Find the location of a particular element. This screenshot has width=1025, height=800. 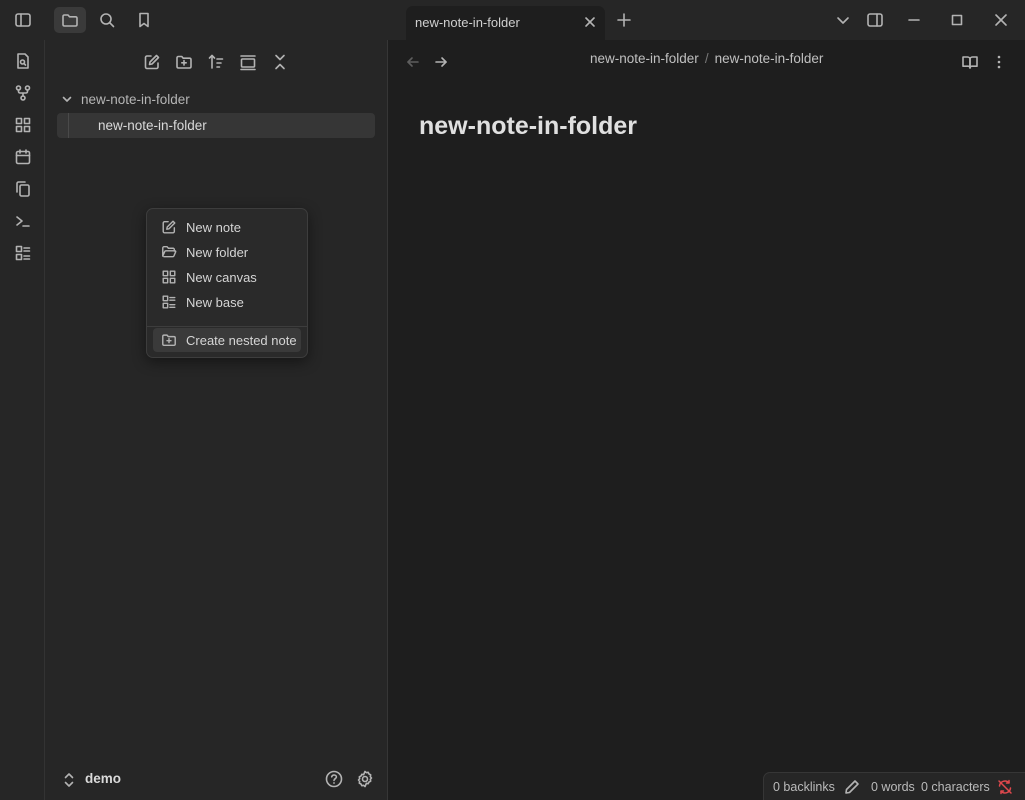

plus-icon is located at coordinates (624, 20).